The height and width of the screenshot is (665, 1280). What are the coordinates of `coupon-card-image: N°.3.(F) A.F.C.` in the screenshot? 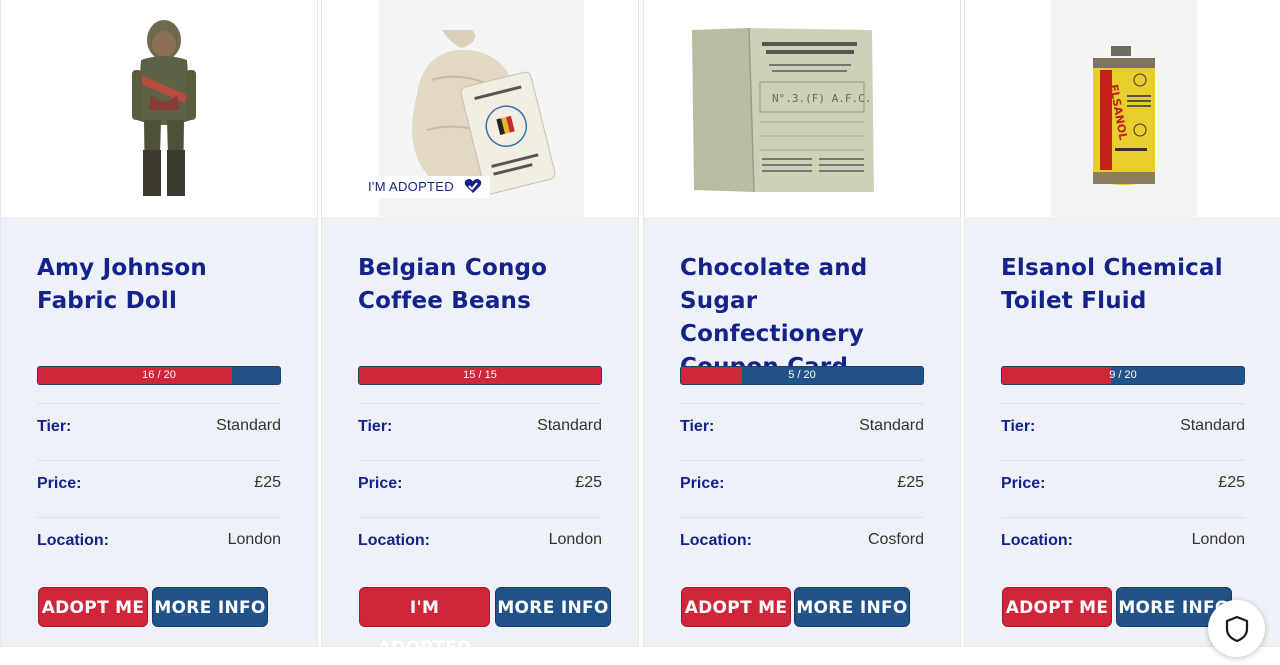 It's located at (783, 110).